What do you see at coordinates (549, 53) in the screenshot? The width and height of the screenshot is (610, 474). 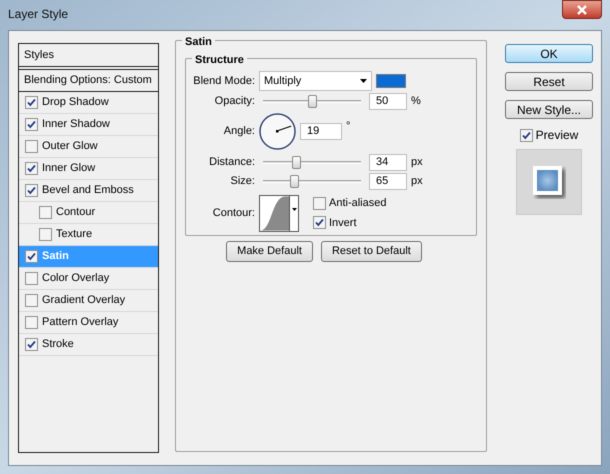 I see `button: OK` at bounding box center [549, 53].